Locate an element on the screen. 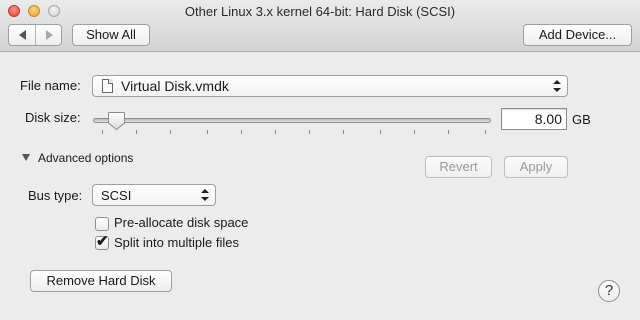  triangle-down-icon is located at coordinates (26, 157).